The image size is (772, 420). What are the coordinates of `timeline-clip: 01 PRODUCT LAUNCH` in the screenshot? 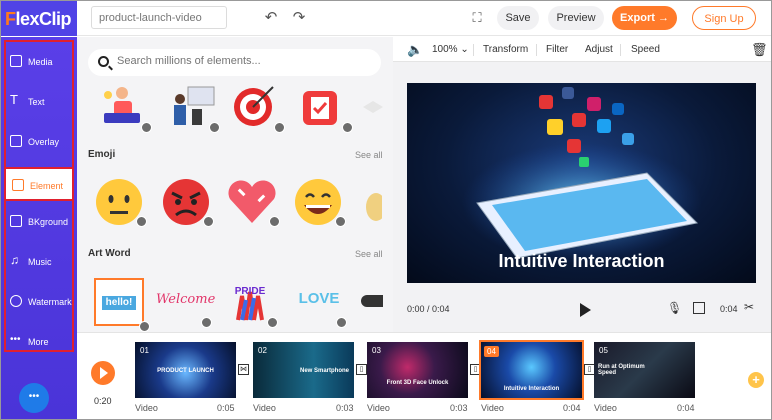 It's located at (185, 370).